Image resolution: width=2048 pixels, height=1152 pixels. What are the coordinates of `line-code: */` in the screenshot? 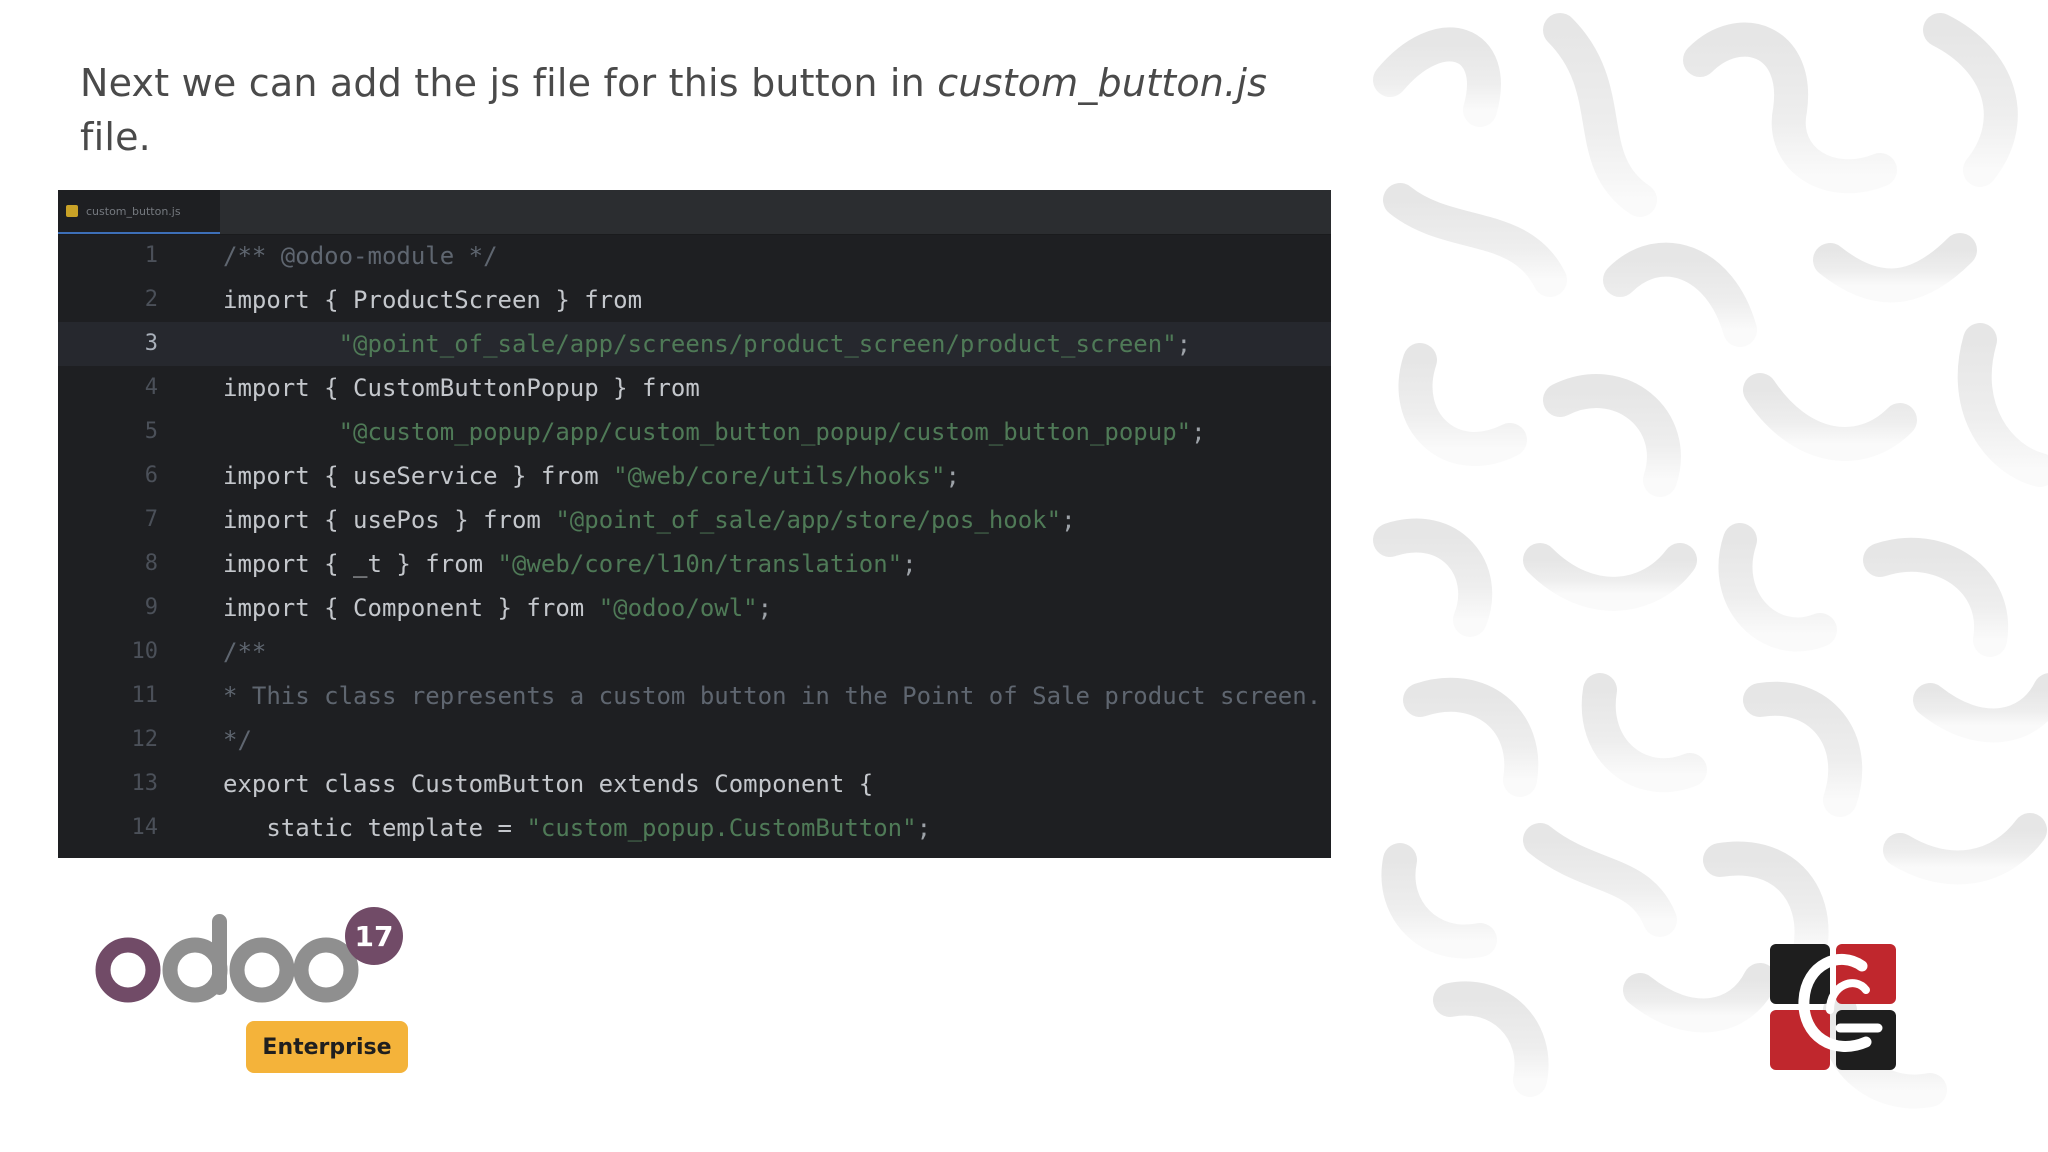 It's located at (237, 740).